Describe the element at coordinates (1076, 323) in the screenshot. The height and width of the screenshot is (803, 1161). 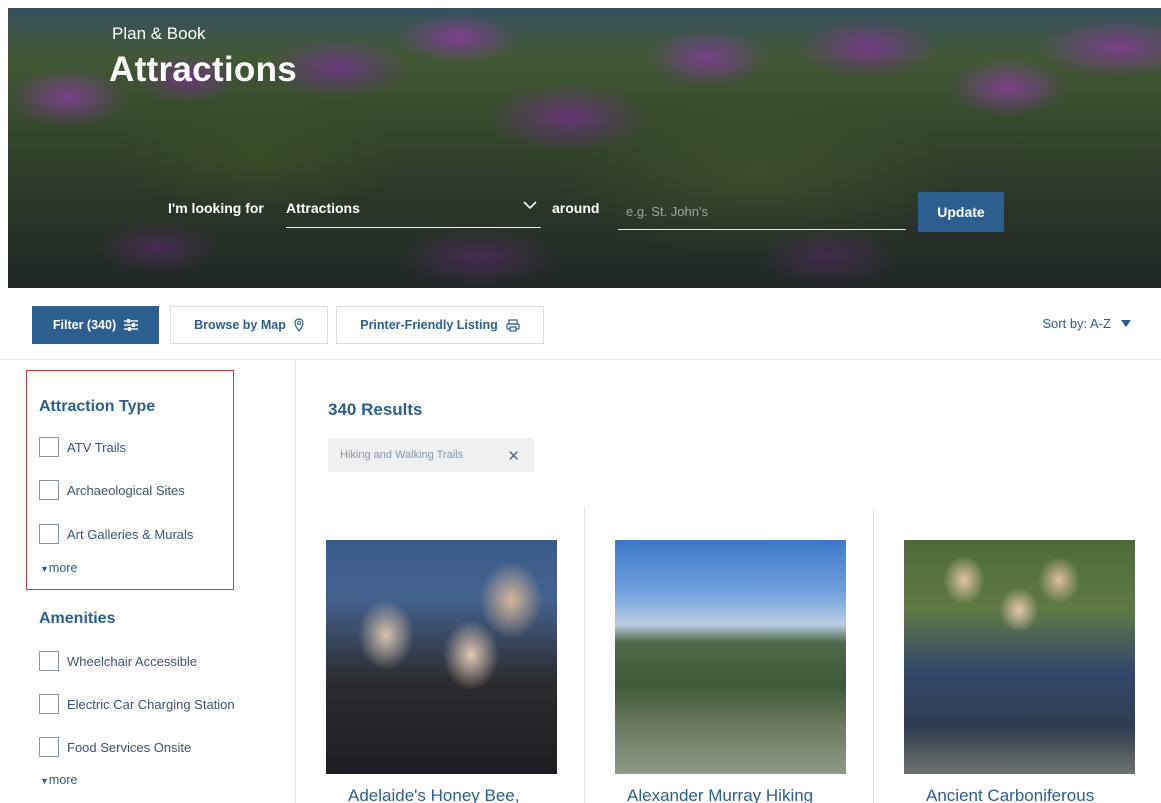
I see `sort-label: Sort by: A-Z` at that location.